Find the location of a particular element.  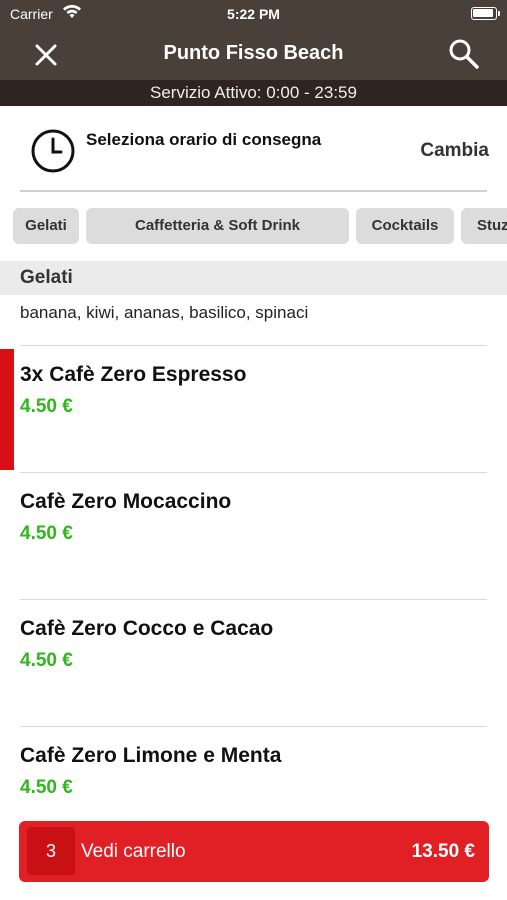

item-name: Cafè Zero Limone e Menta is located at coordinates (151, 755).